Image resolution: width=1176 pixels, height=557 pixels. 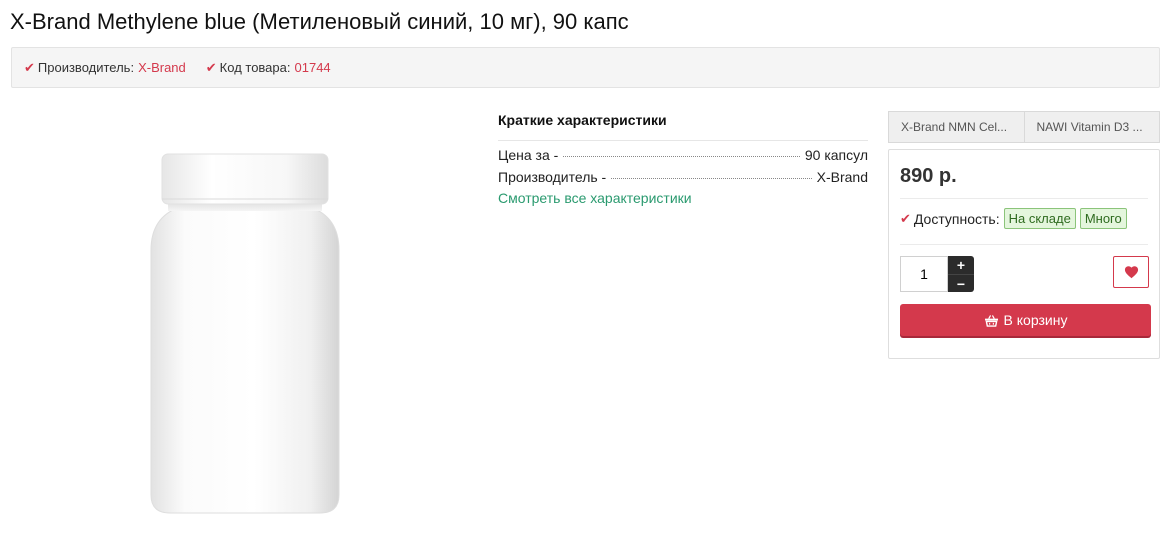 I want to click on specs-title: Краткие характеристики, so click(x=683, y=126).